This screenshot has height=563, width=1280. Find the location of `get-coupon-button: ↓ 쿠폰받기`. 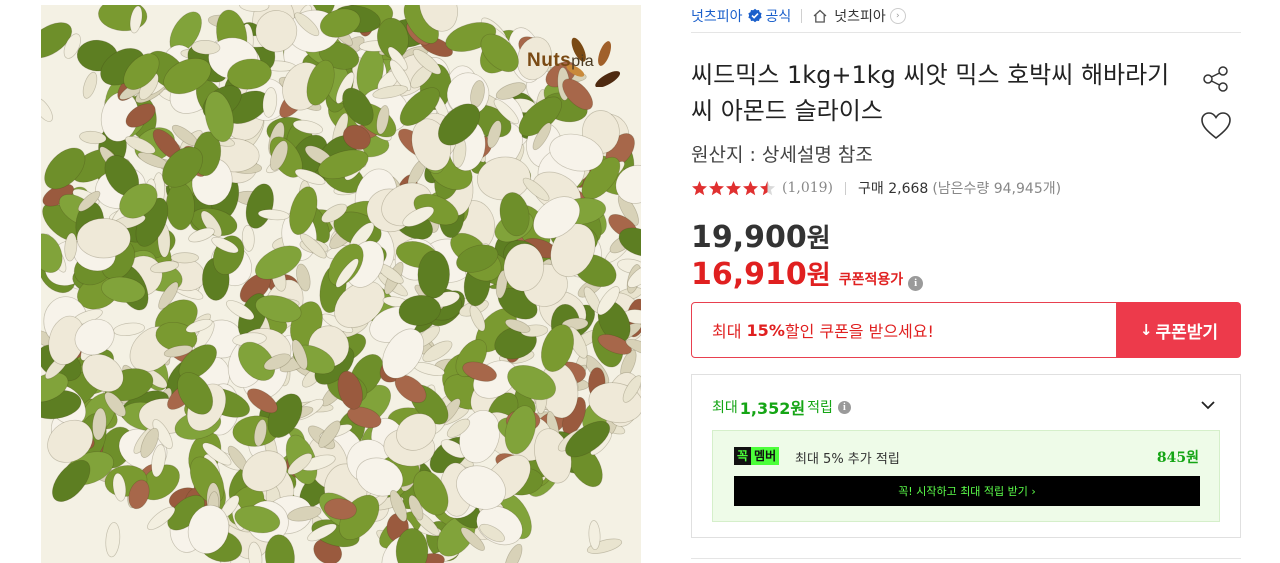

get-coupon-button: ↓ 쿠폰받기 is located at coordinates (1179, 330).